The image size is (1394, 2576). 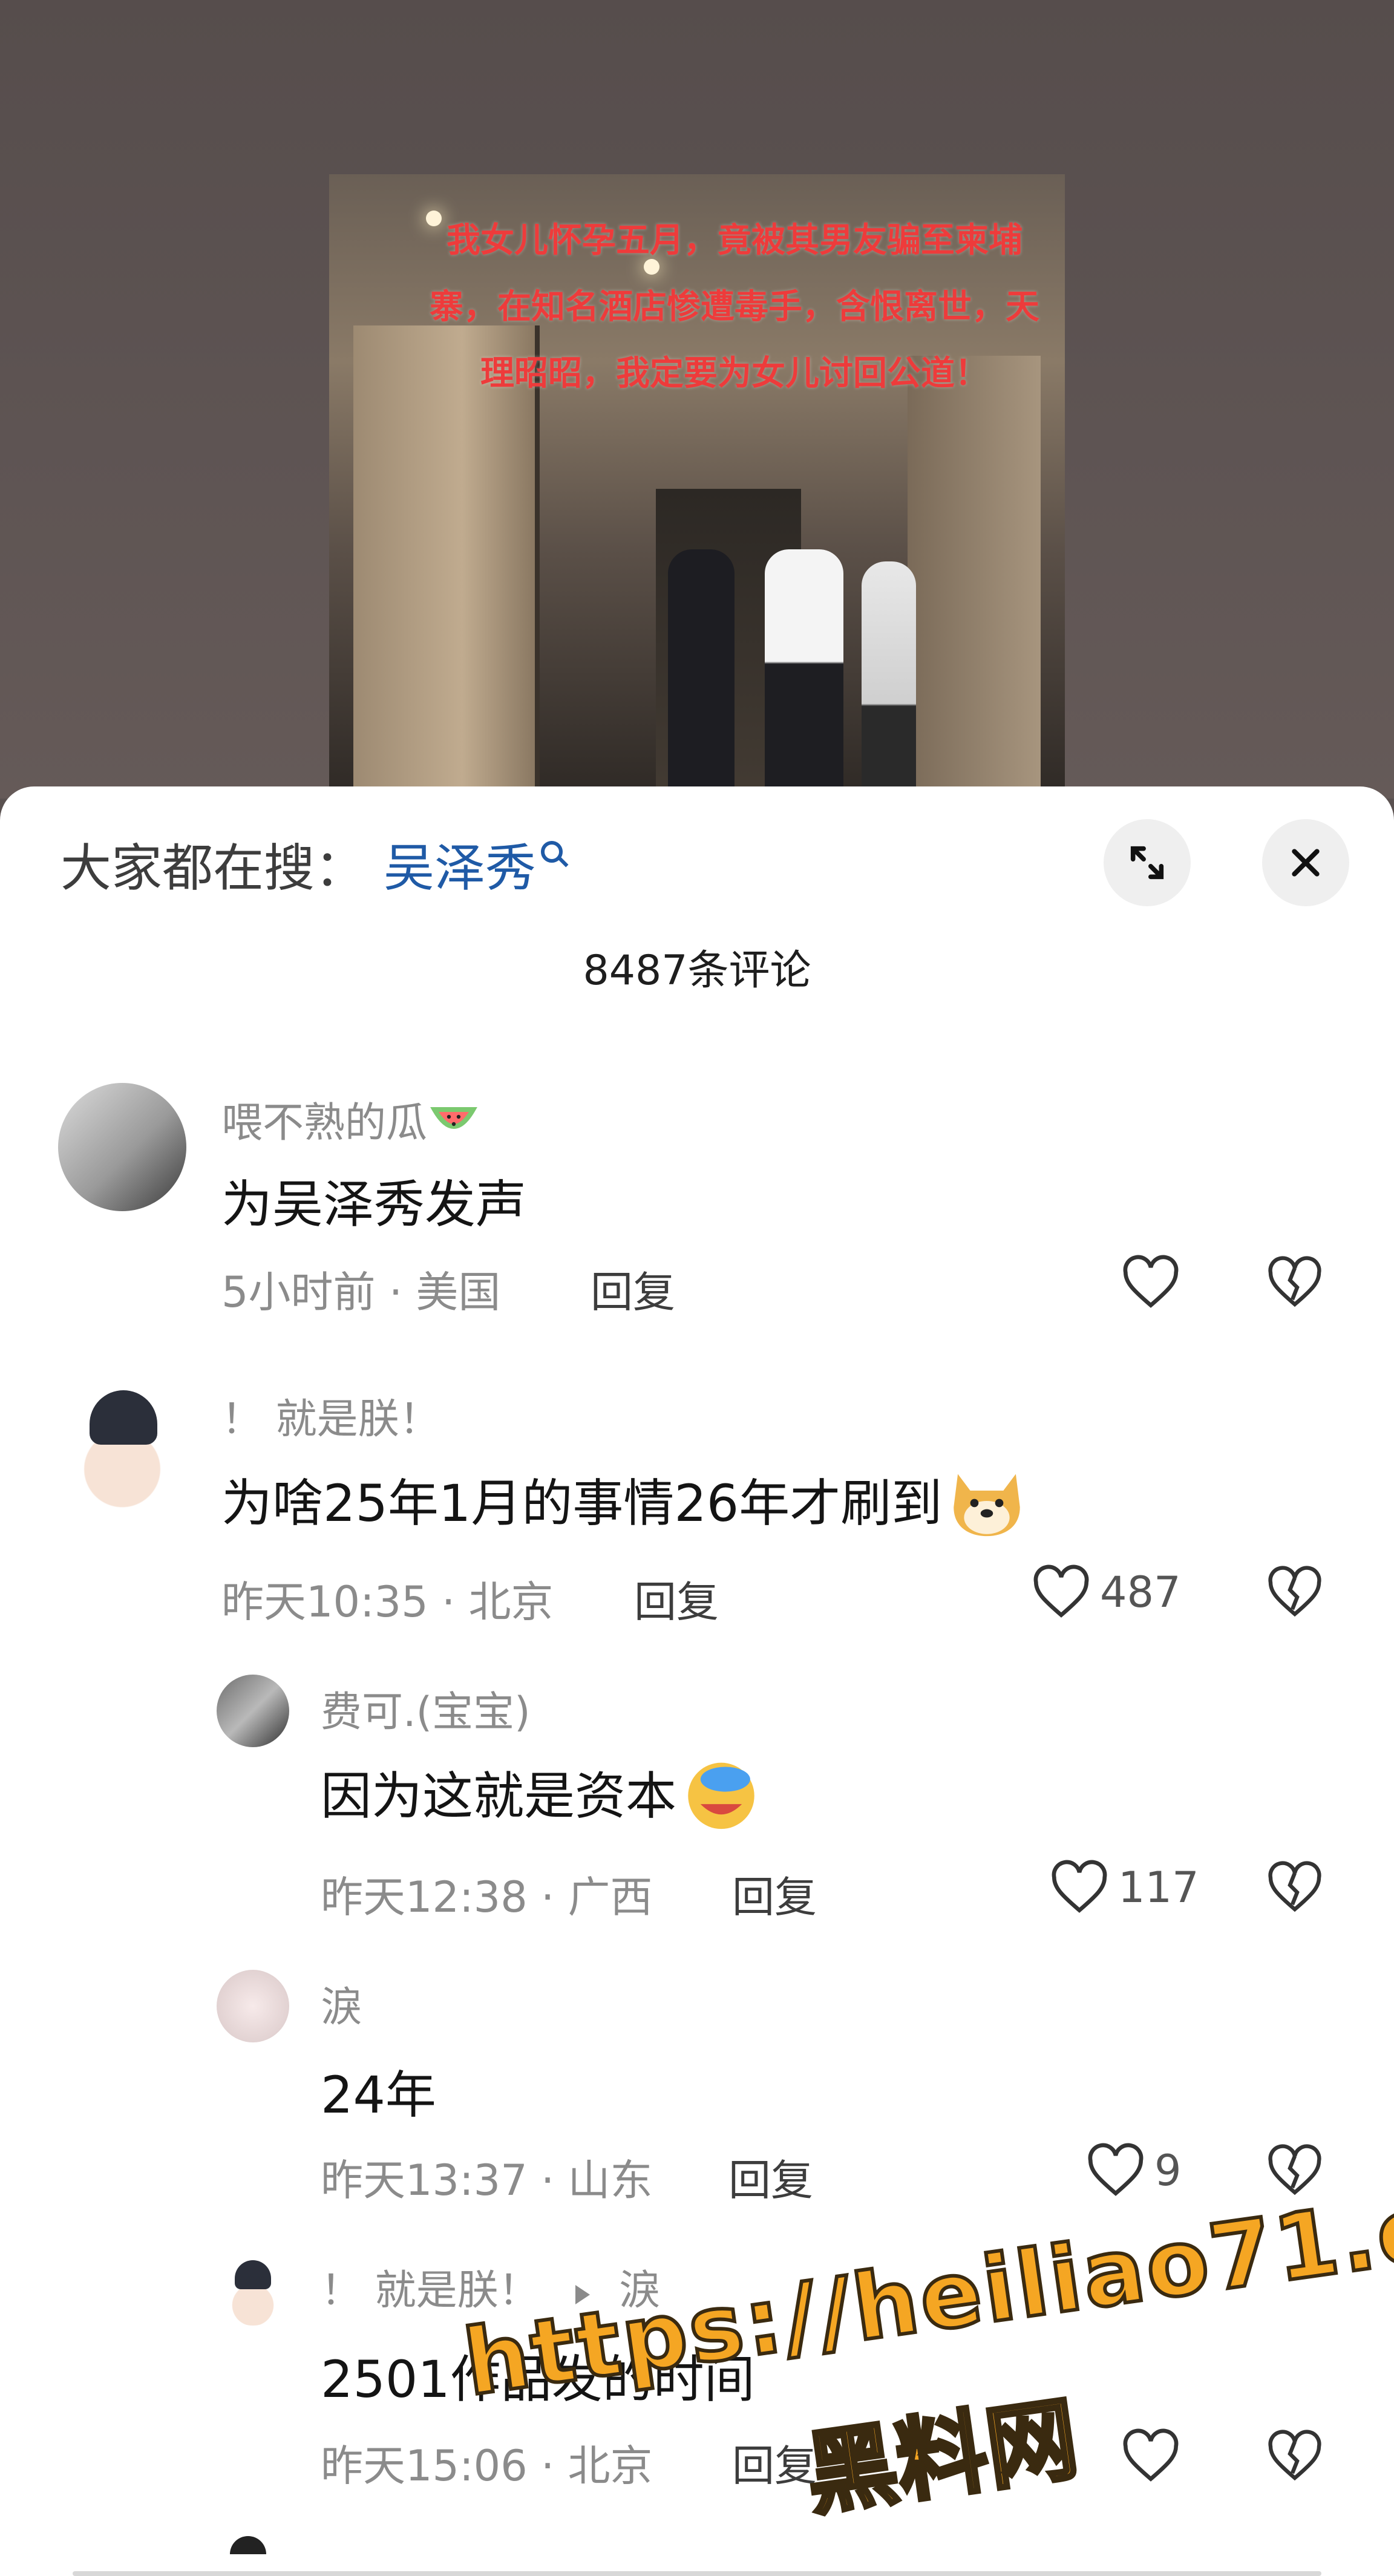 I want to click on comment-text: 为吴泽秀发声, so click(x=374, y=1204).